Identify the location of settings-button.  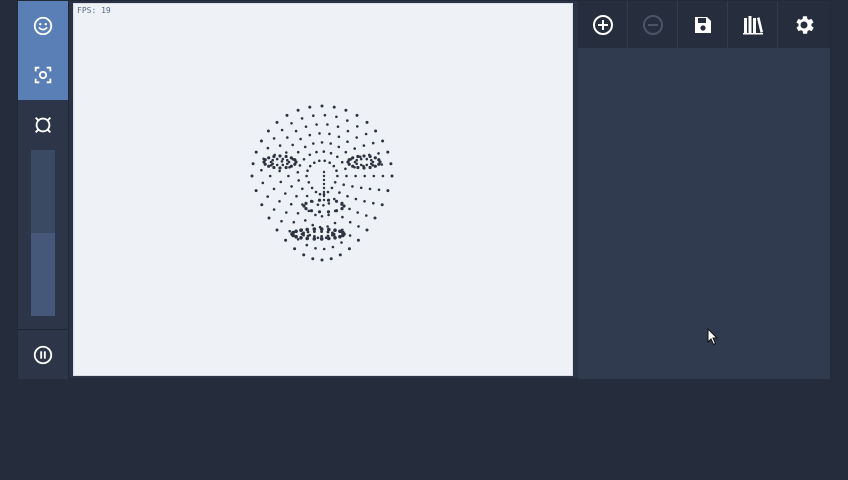
(804, 24).